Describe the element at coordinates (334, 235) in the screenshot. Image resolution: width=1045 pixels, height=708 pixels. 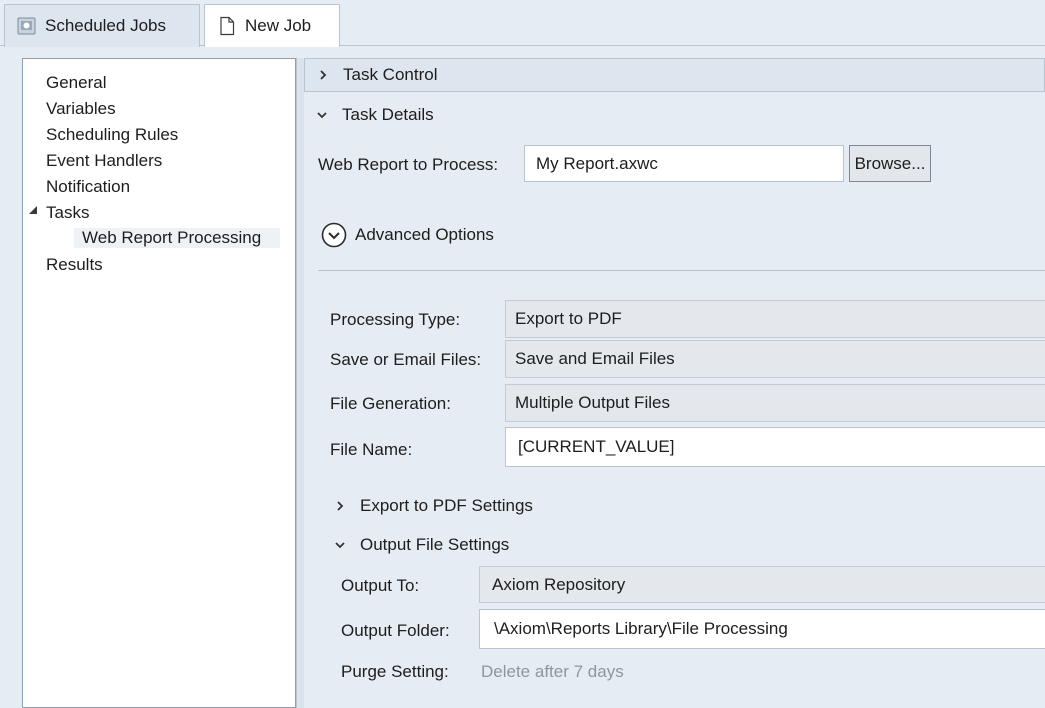
I see `circle-chevron-down-icon` at that location.